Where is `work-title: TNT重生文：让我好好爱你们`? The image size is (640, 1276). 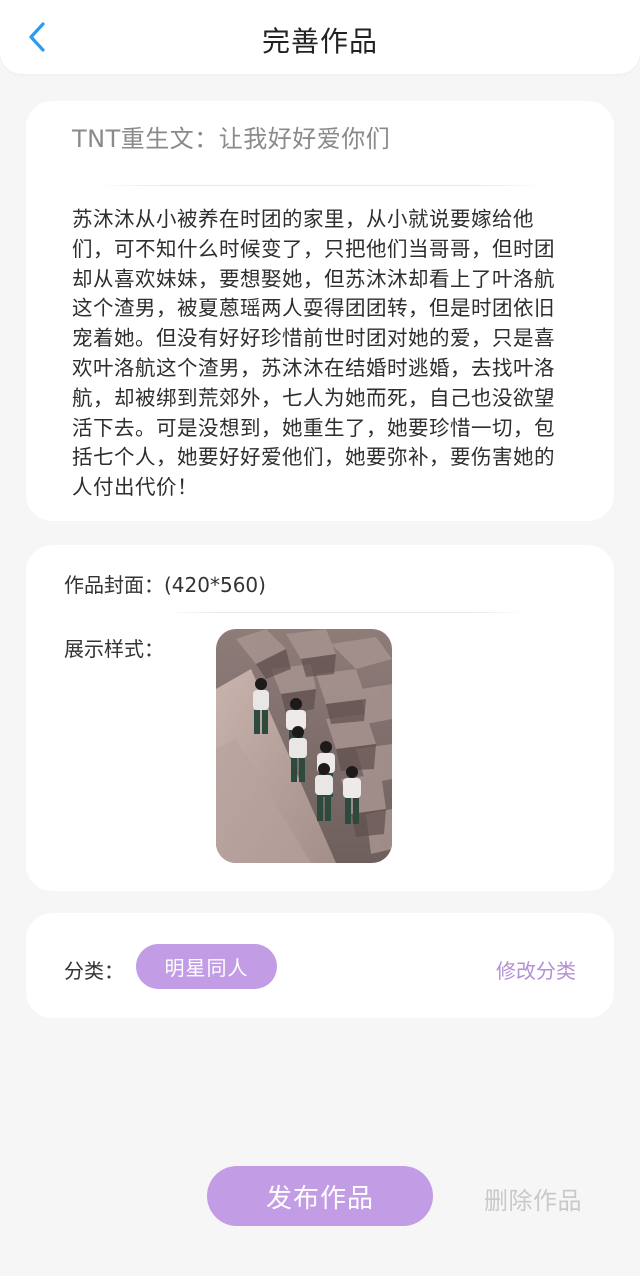
work-title: TNT重生文：让我好好爱你们 is located at coordinates (231, 136).